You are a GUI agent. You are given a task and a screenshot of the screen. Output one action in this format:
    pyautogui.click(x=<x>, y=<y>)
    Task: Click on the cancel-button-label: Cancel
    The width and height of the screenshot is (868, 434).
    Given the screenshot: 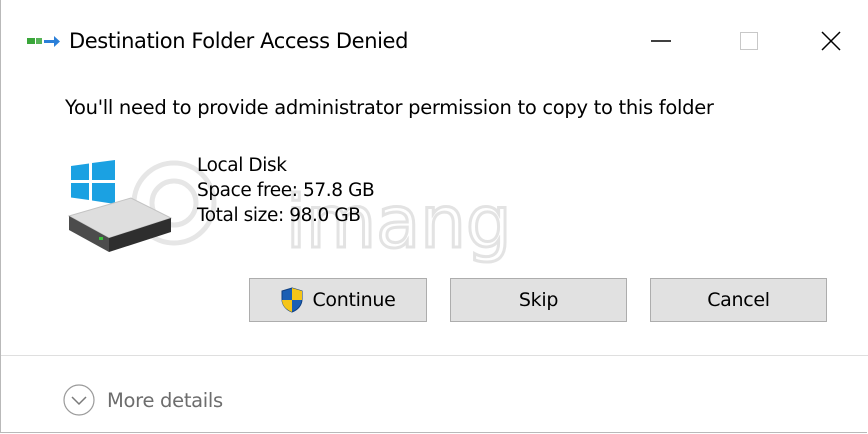 What is the action you would take?
    pyautogui.click(x=738, y=300)
    